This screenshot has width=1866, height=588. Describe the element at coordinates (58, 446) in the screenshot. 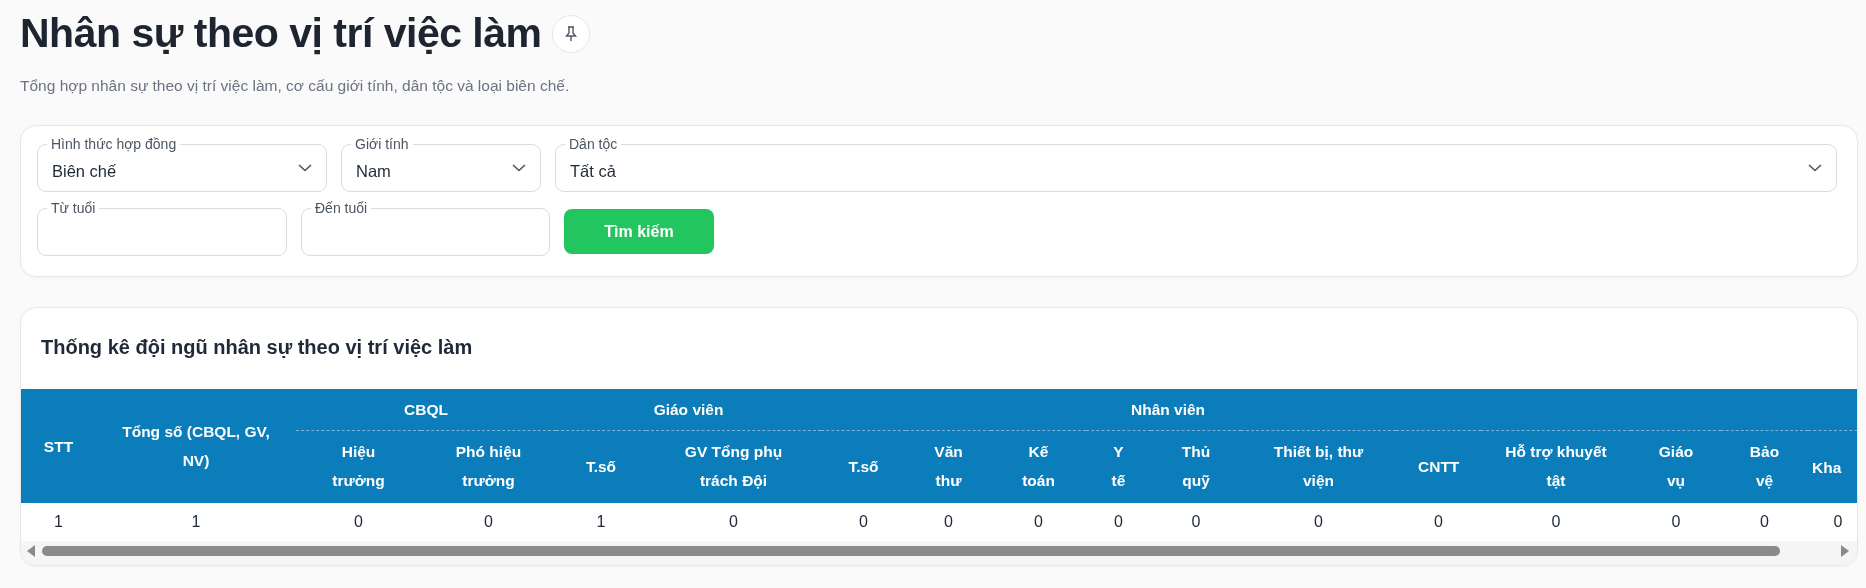

I see `column-header: STT` at that location.